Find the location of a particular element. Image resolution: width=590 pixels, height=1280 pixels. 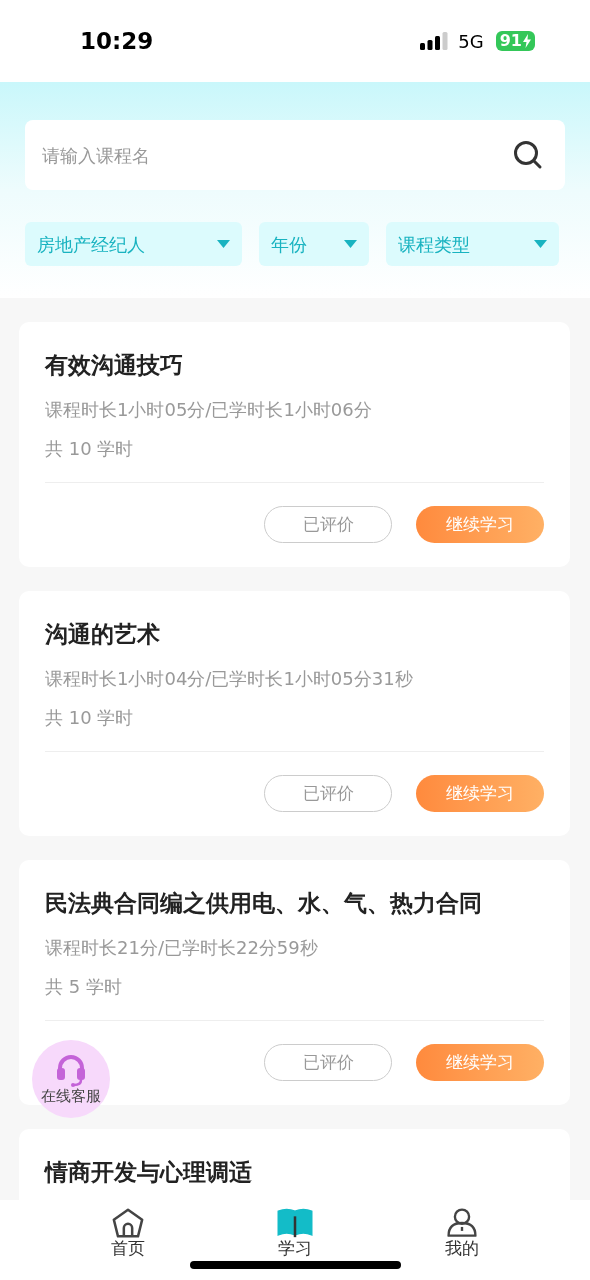

tab-item: 我的 is located at coordinates (461, 1229).